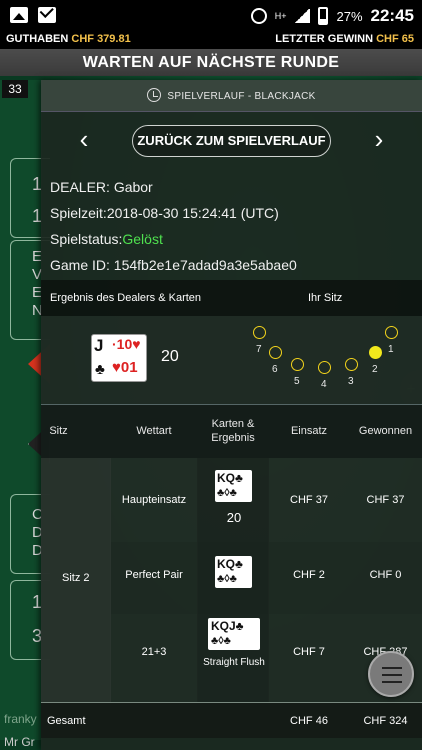 Image resolution: width=422 pixels, height=750 pixels. What do you see at coordinates (259, 332) in the screenshot?
I see `seat-7-marker` at bounding box center [259, 332].